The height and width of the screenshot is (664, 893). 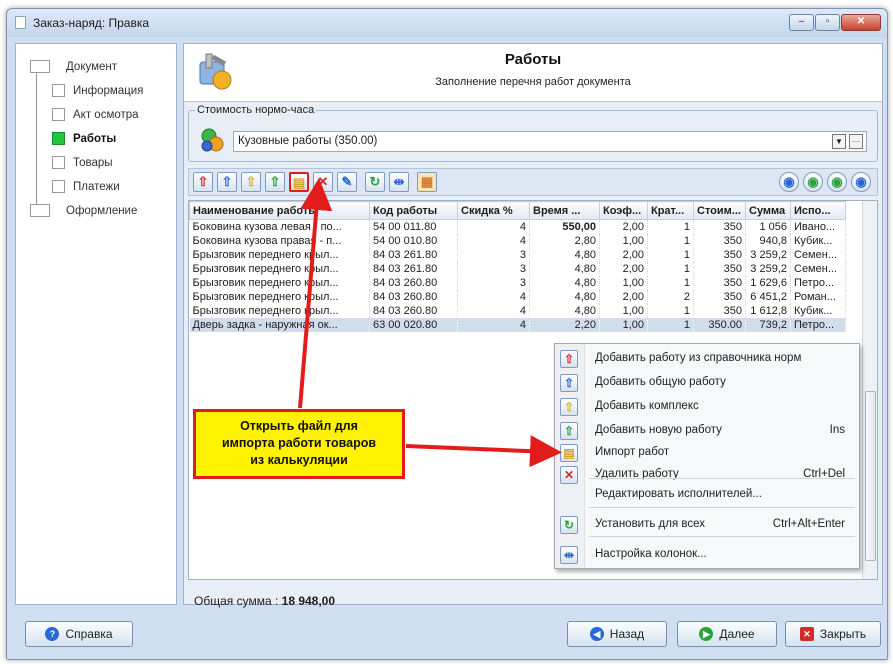 What do you see at coordinates (707, 453) in the screenshot?
I see `menu-item: ▤ Импорт работ` at bounding box center [707, 453].